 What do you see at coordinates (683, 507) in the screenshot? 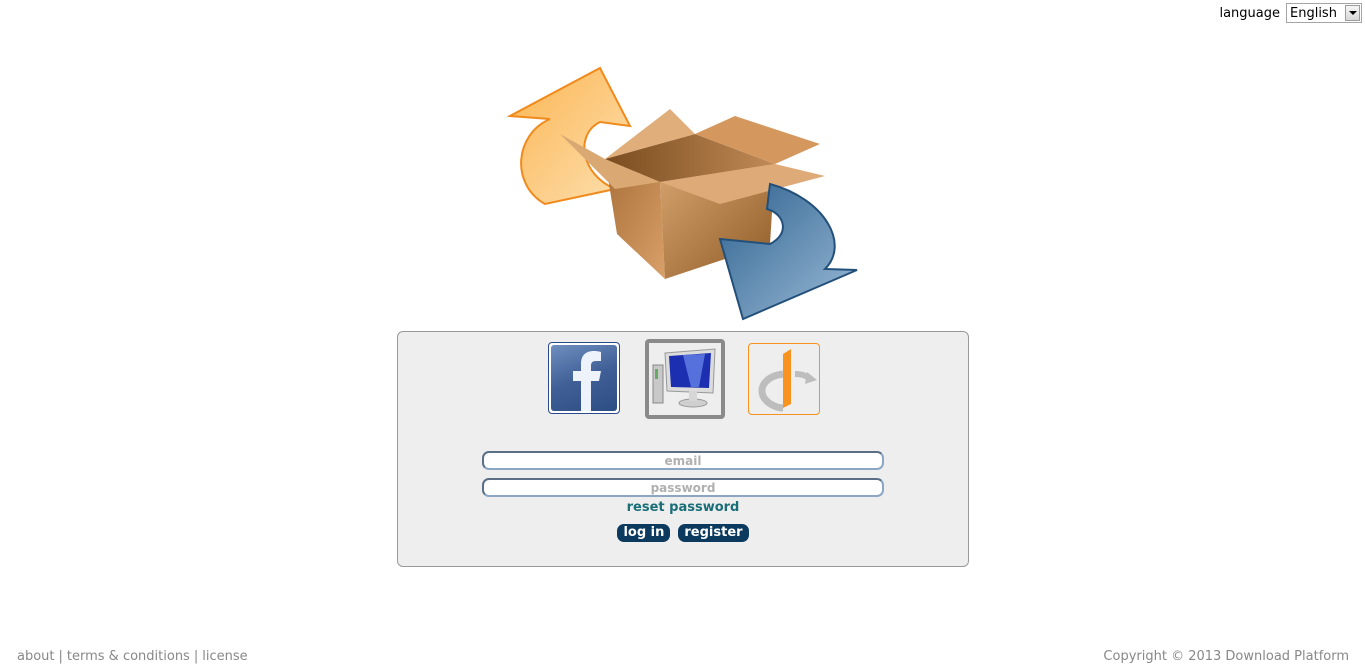
I see `reset-password-link: reset password` at bounding box center [683, 507].